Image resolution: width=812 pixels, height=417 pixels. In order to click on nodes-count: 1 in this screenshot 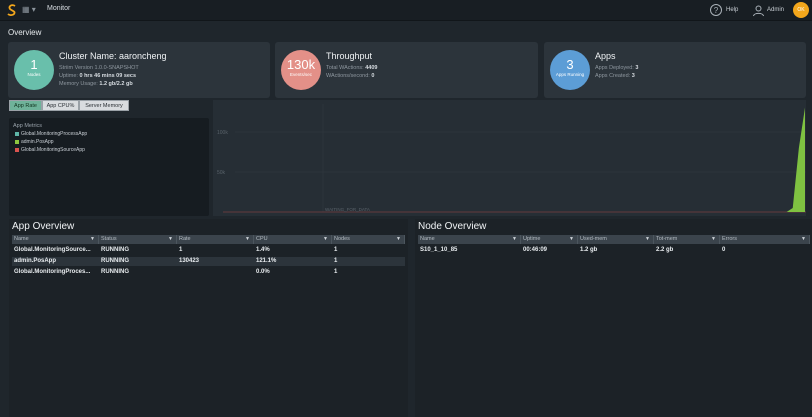, I will do `click(34, 64)`.